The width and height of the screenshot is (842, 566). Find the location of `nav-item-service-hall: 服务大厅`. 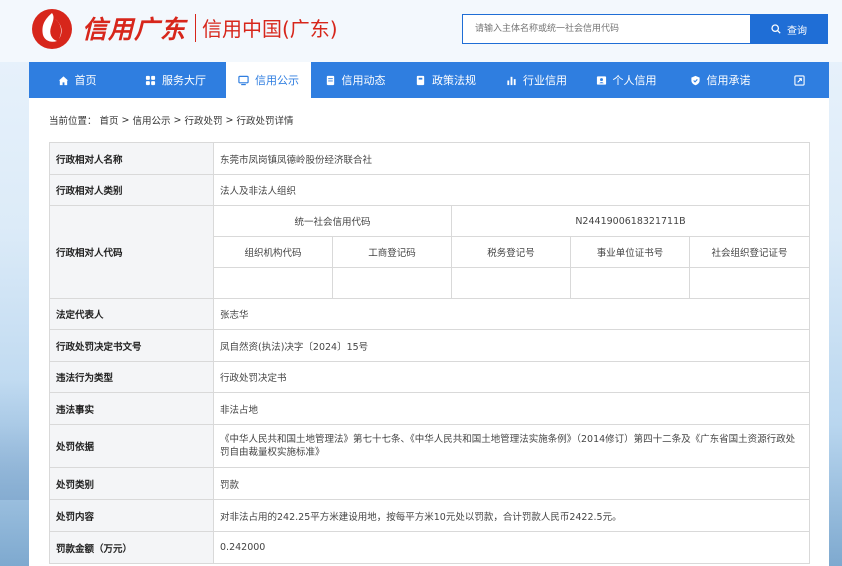

nav-item-service-hall: 服务大厅 is located at coordinates (175, 80).